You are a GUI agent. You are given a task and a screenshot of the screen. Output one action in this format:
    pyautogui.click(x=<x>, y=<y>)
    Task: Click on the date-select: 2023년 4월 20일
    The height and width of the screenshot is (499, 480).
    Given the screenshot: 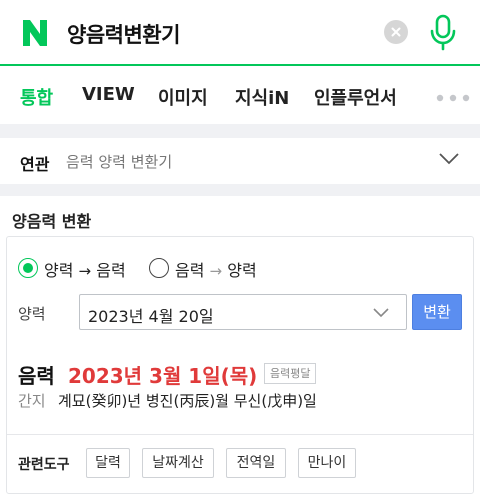 What is the action you would take?
    pyautogui.click(x=243, y=312)
    